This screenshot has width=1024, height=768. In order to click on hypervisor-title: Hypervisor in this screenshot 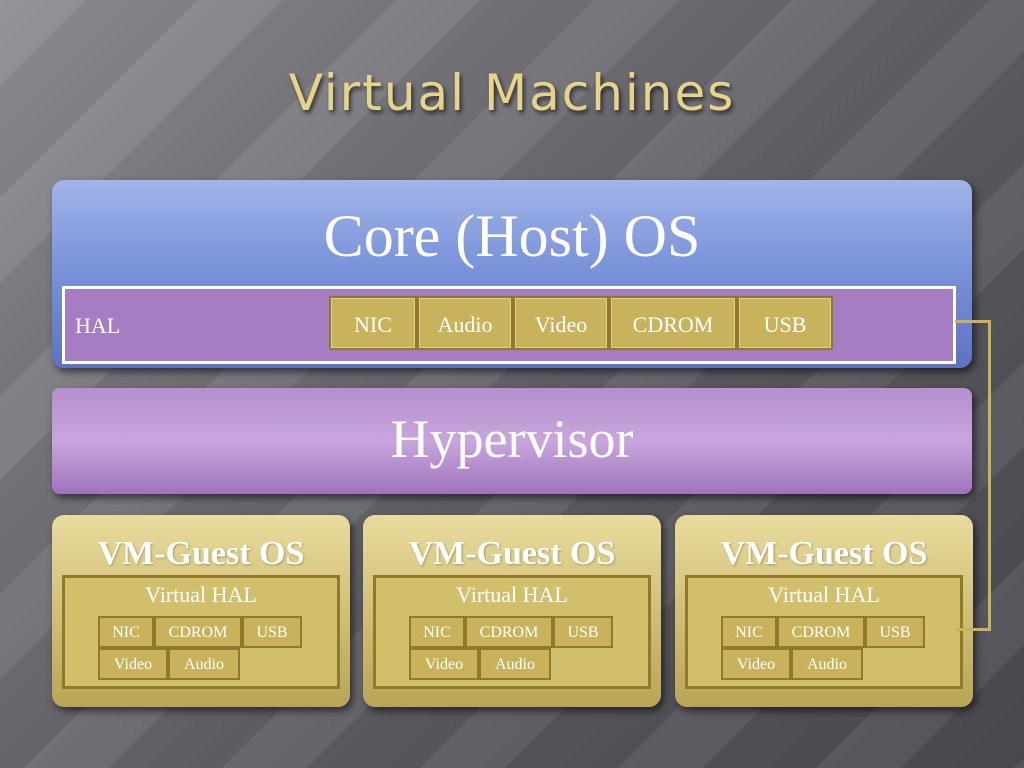, I will do `click(512, 439)`.